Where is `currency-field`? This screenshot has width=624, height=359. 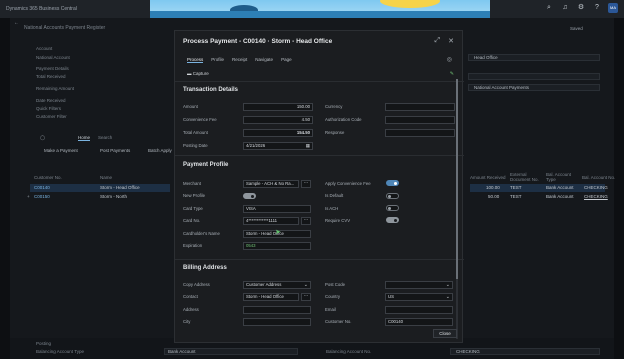 currency-field is located at coordinates (420, 107).